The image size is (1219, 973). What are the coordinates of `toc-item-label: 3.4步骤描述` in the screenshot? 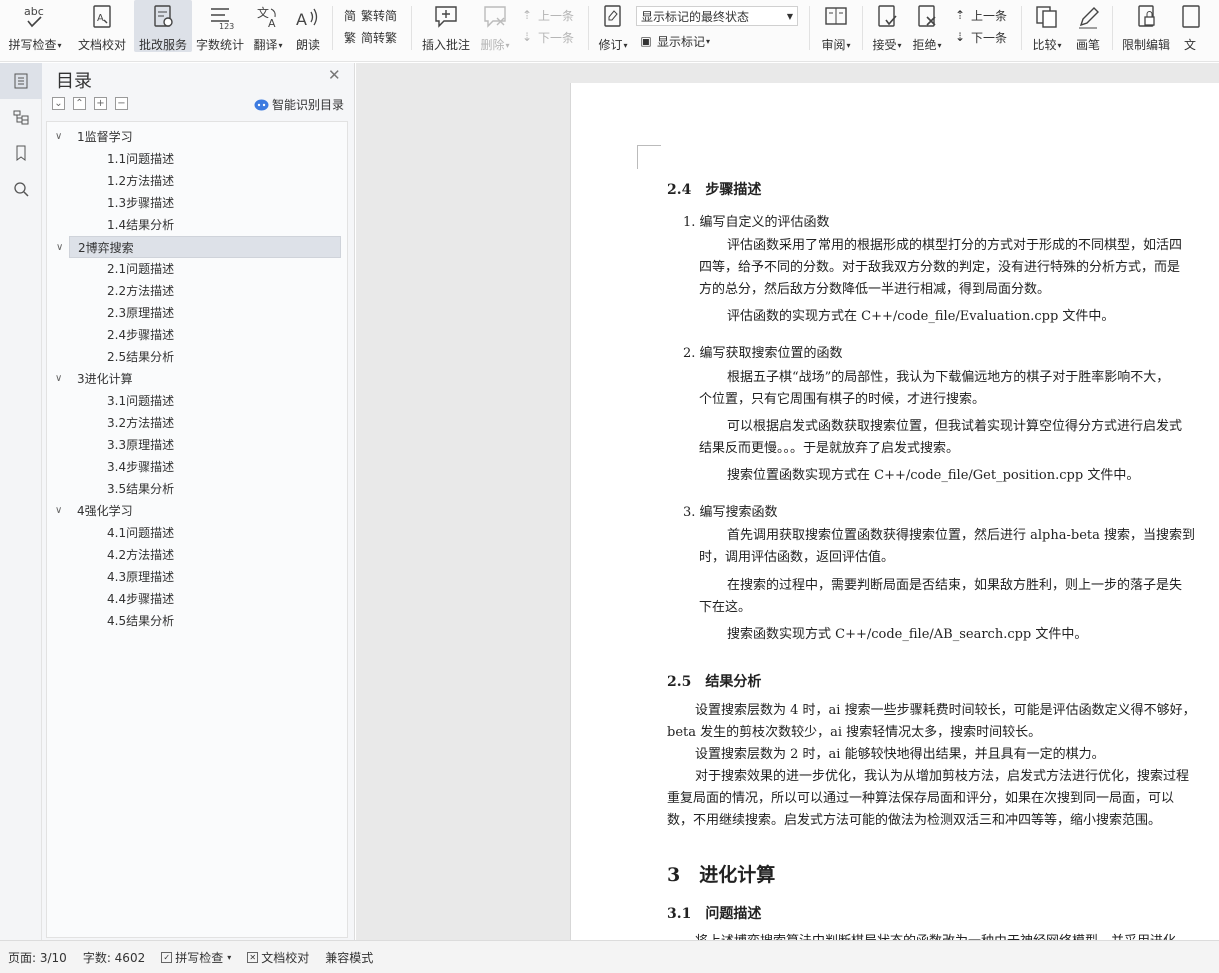 It's located at (141, 467).